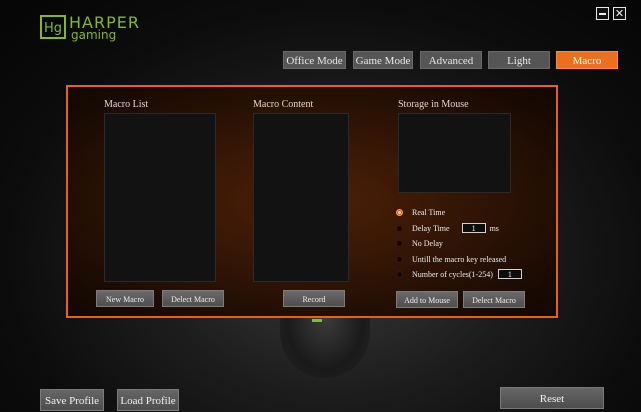 This screenshot has width=641, height=412. I want to click on radio-num-cycles, so click(399, 274).